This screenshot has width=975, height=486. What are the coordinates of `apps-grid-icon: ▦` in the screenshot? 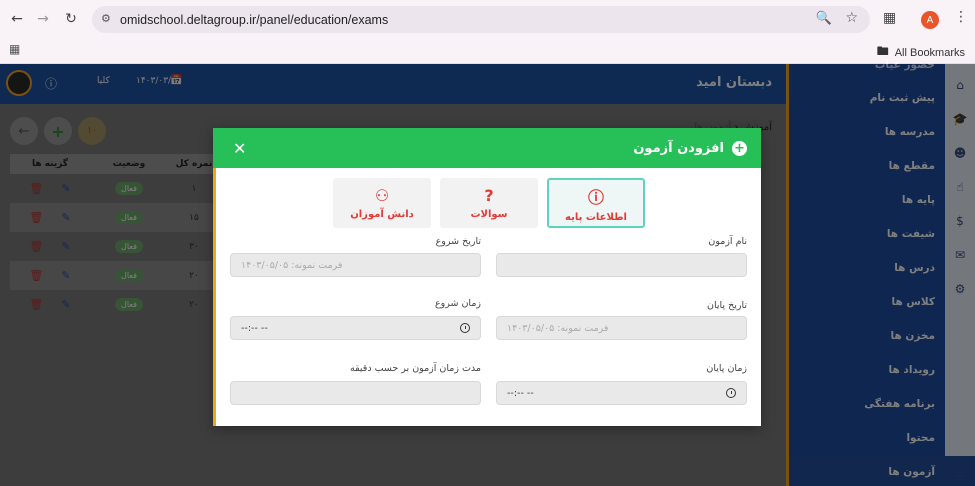 It's located at (14, 49).